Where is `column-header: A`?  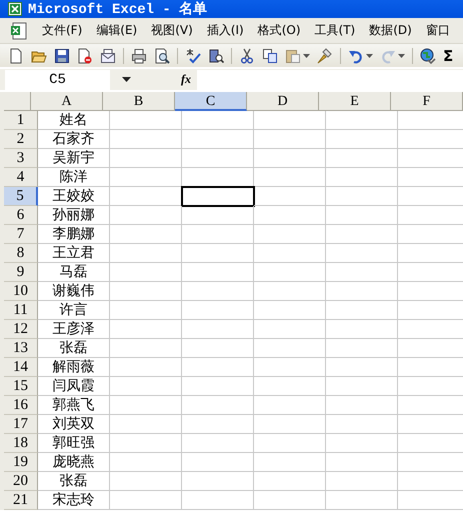
column-header: A is located at coordinates (67, 101).